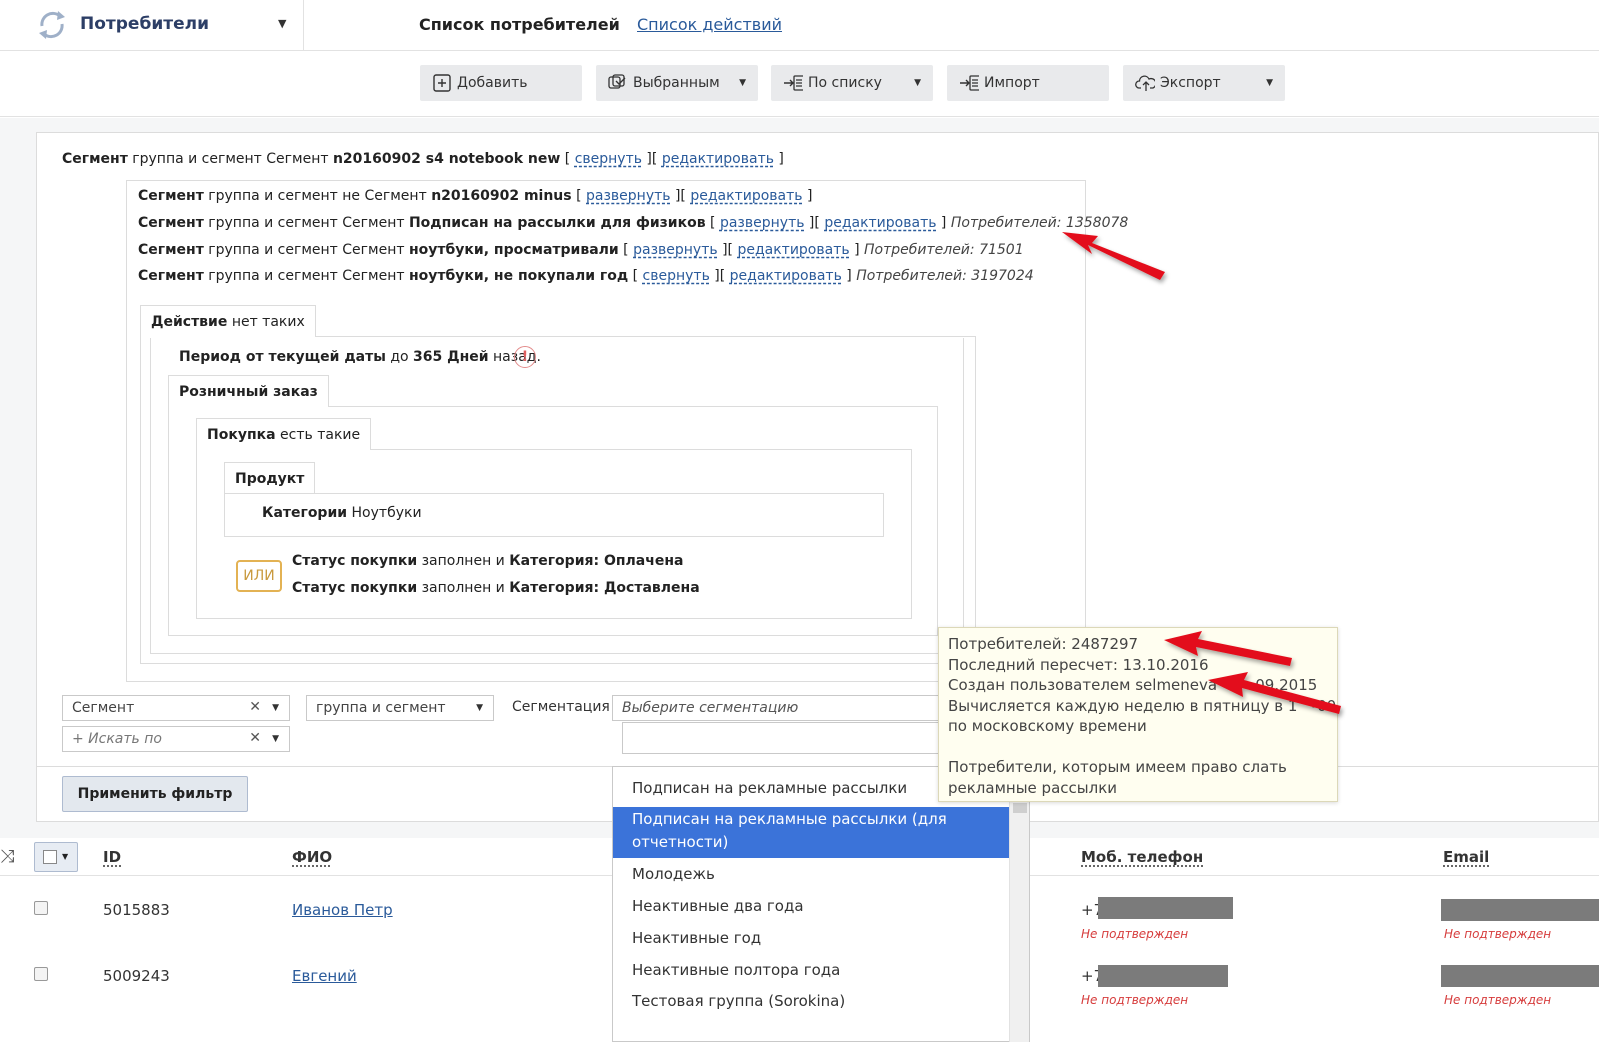 The width and height of the screenshot is (1599, 1042). What do you see at coordinates (618, 83) in the screenshot?
I see `selected-items-icon` at bounding box center [618, 83].